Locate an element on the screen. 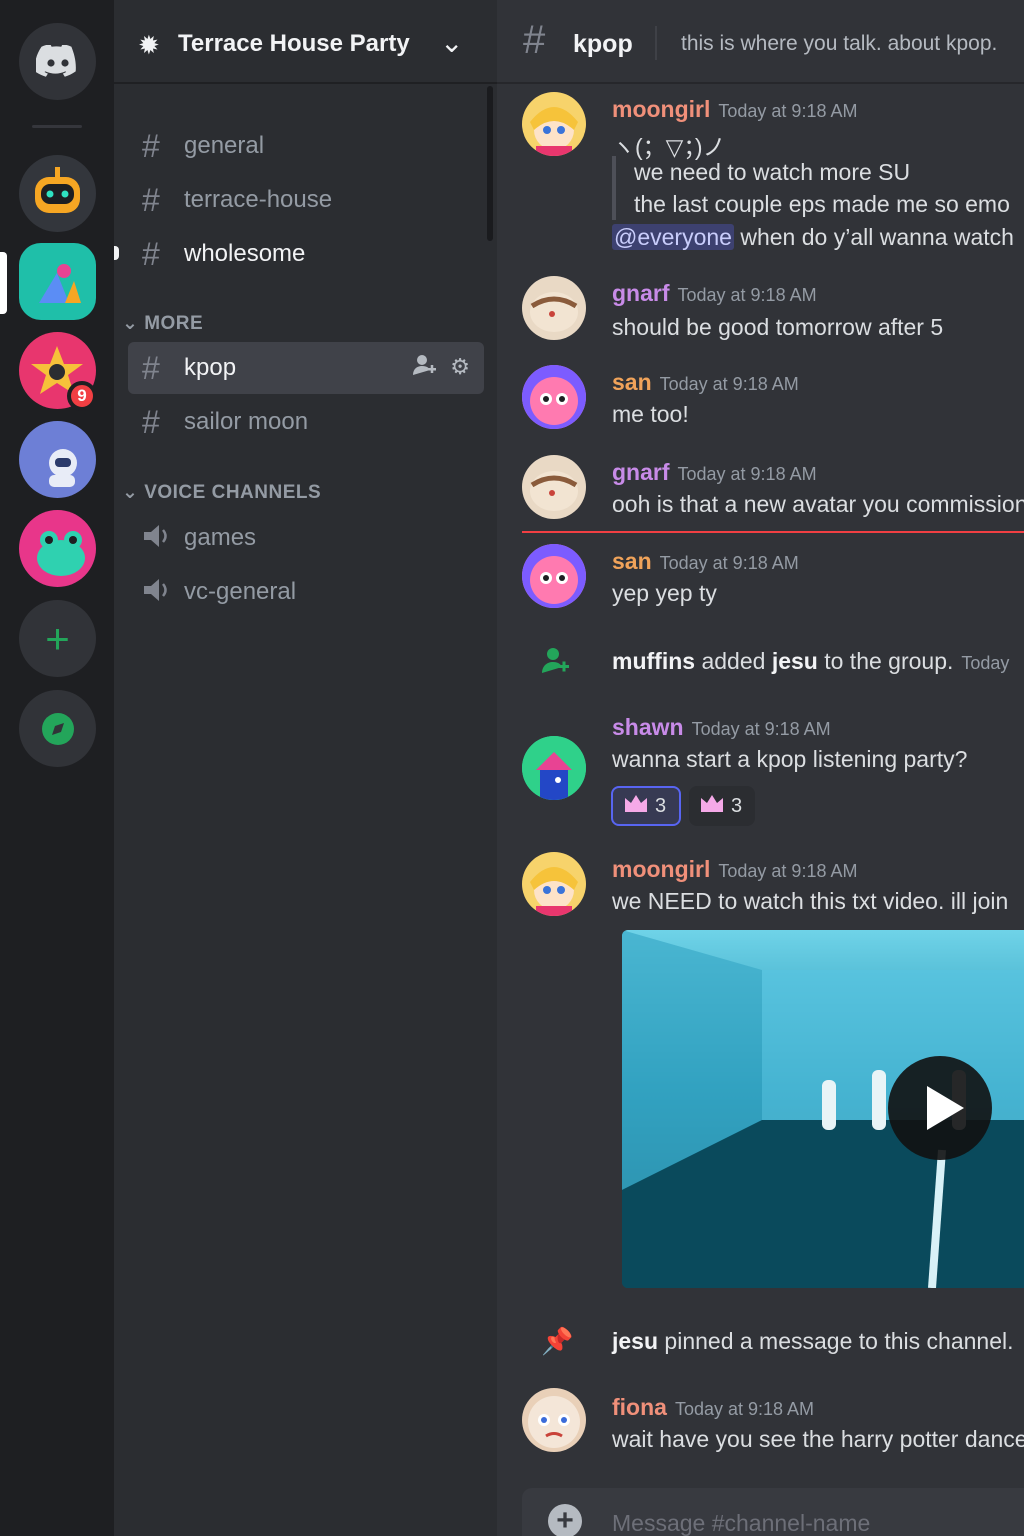 This screenshot has height=1536, width=1024. chevron-down-icon: ⌄ is located at coordinates (451, 42).